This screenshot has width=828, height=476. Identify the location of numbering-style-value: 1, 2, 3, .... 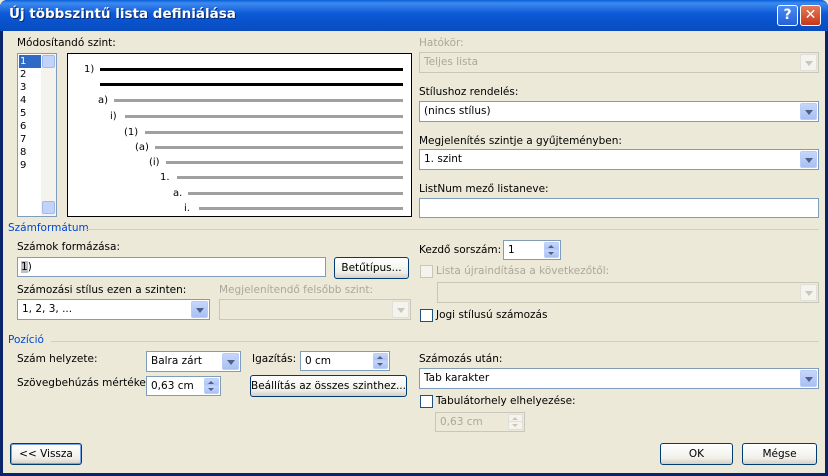
(47, 309).